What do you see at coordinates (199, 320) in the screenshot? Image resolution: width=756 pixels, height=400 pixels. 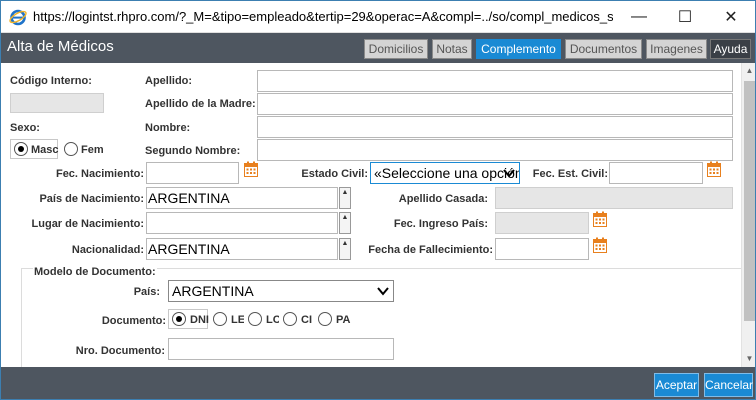 I see `doc-dni-label: DNI` at bounding box center [199, 320].